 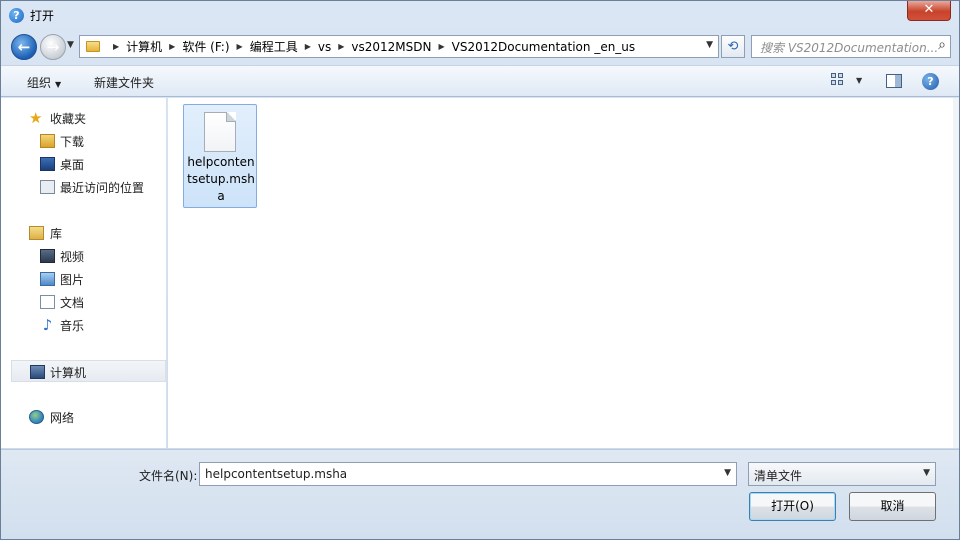 I want to click on breadcrumb-programming-tools: 编程工具, so click(x=274, y=46).